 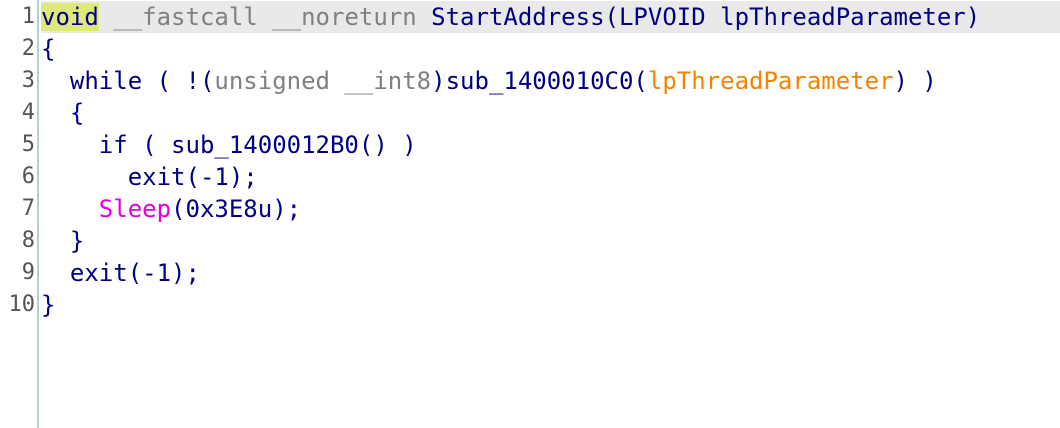 What do you see at coordinates (28, 80) in the screenshot?
I see `line-number: 3` at bounding box center [28, 80].